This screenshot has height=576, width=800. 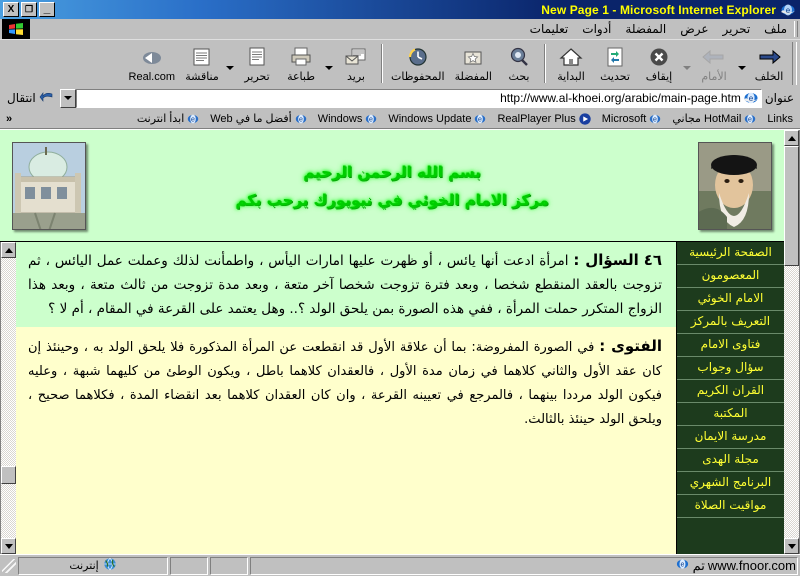 I want to click on link-item-best-of-web: e أفضل ما في Web, so click(x=258, y=119).